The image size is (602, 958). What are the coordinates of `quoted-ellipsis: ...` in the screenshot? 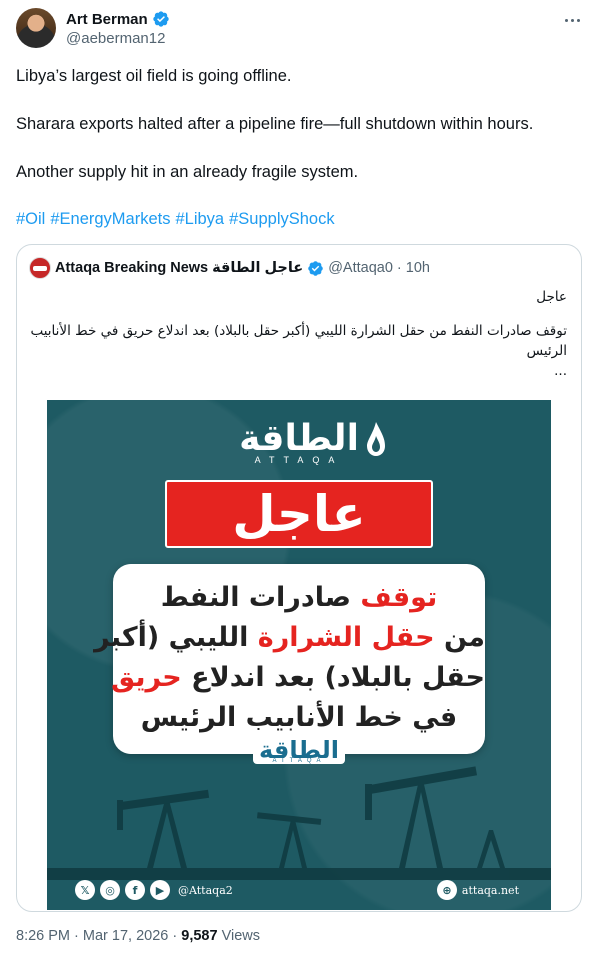 It's located at (560, 371).